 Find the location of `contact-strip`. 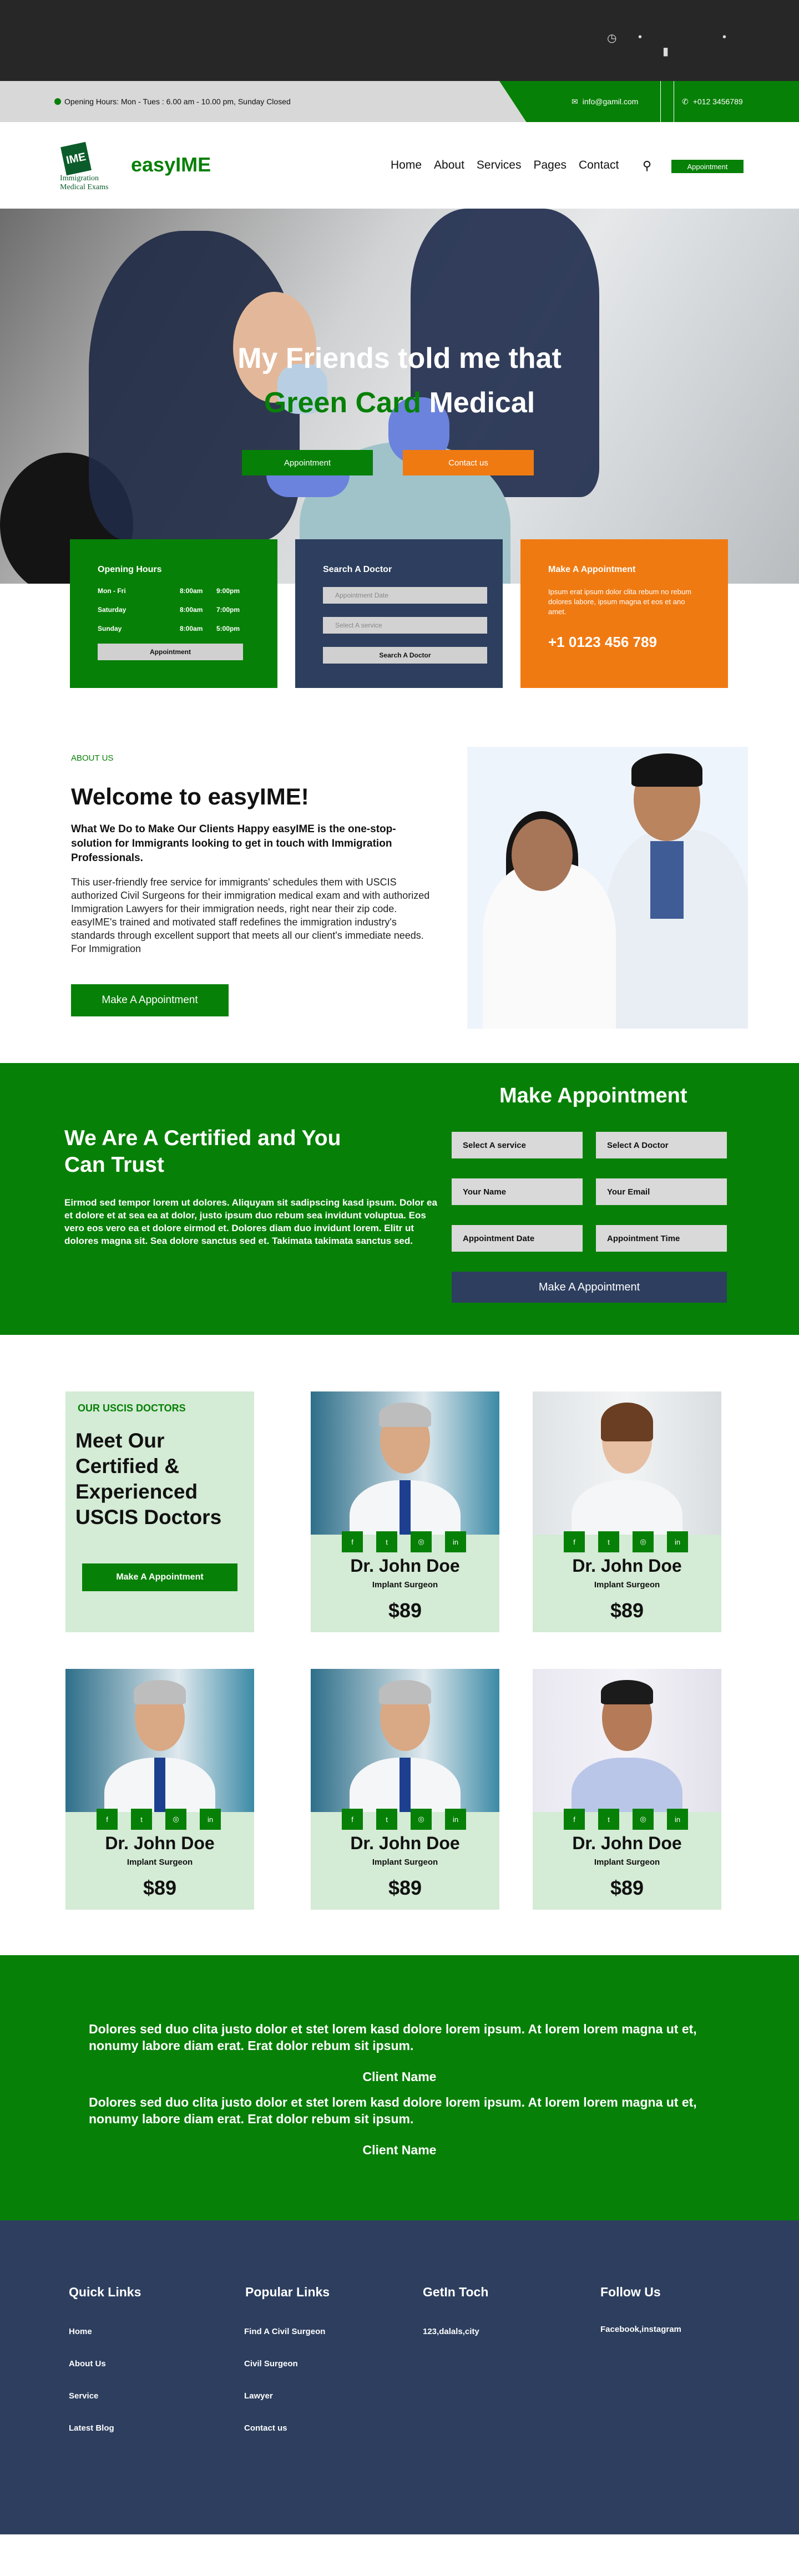

contact-strip is located at coordinates (649, 101).